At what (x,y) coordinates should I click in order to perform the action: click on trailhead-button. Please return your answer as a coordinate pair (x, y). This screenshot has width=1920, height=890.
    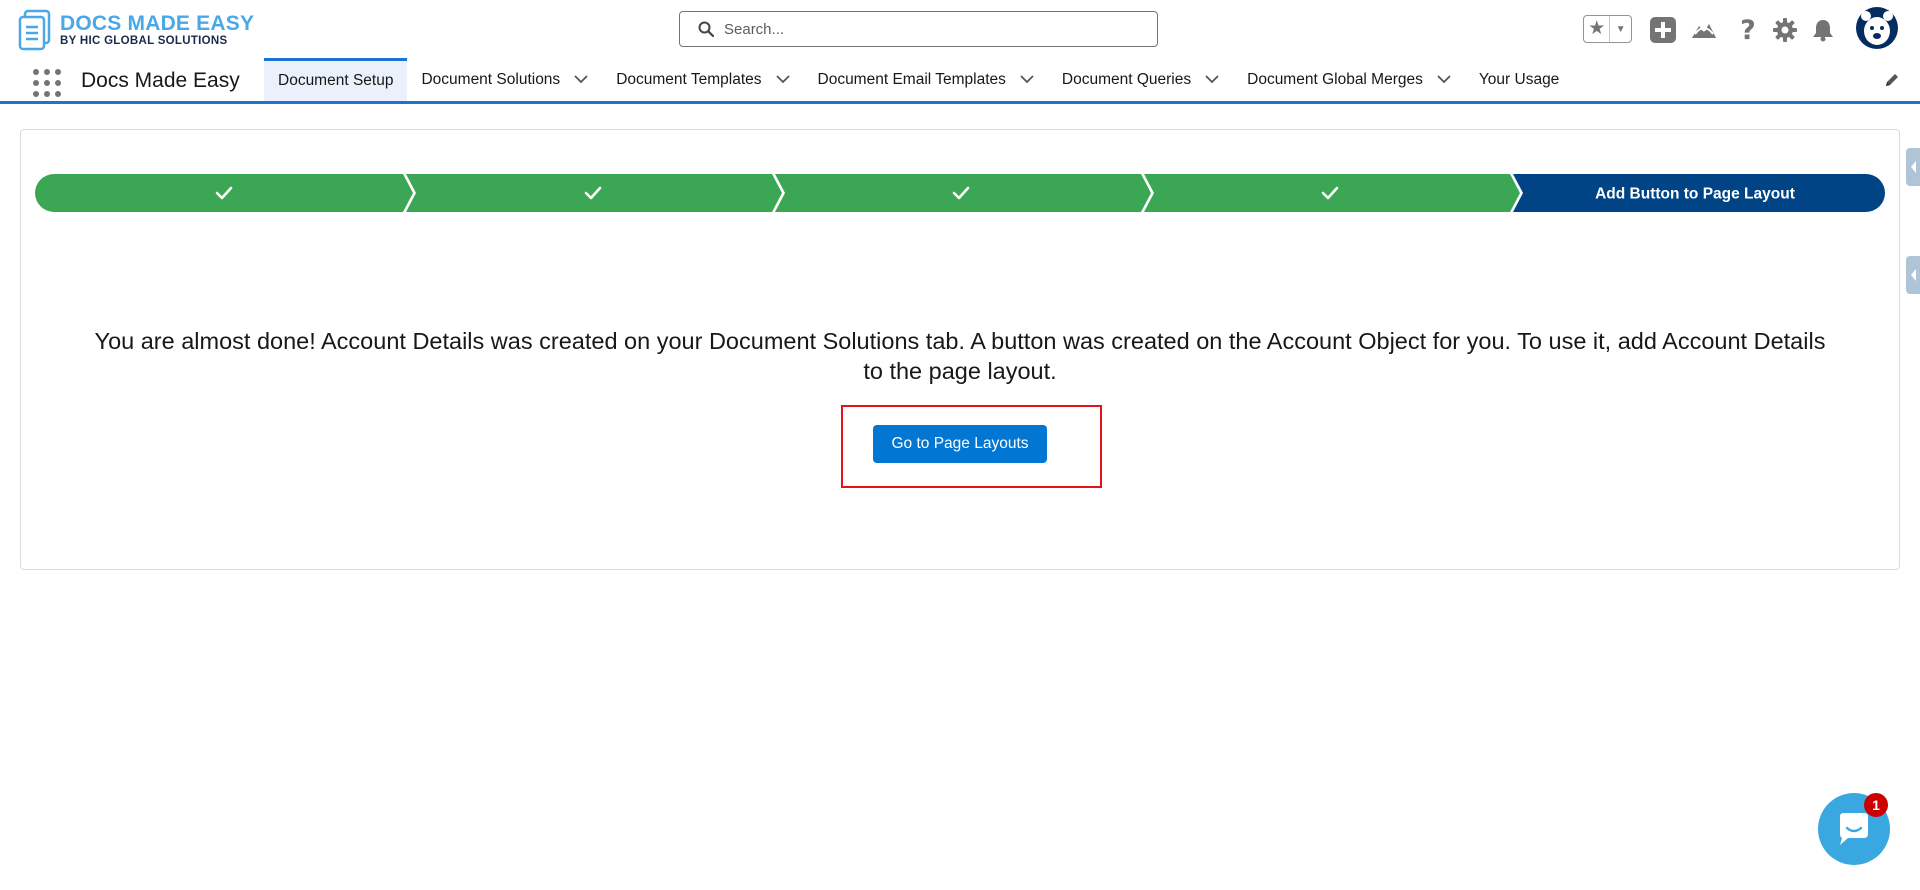
    Looking at the image, I should click on (1704, 30).